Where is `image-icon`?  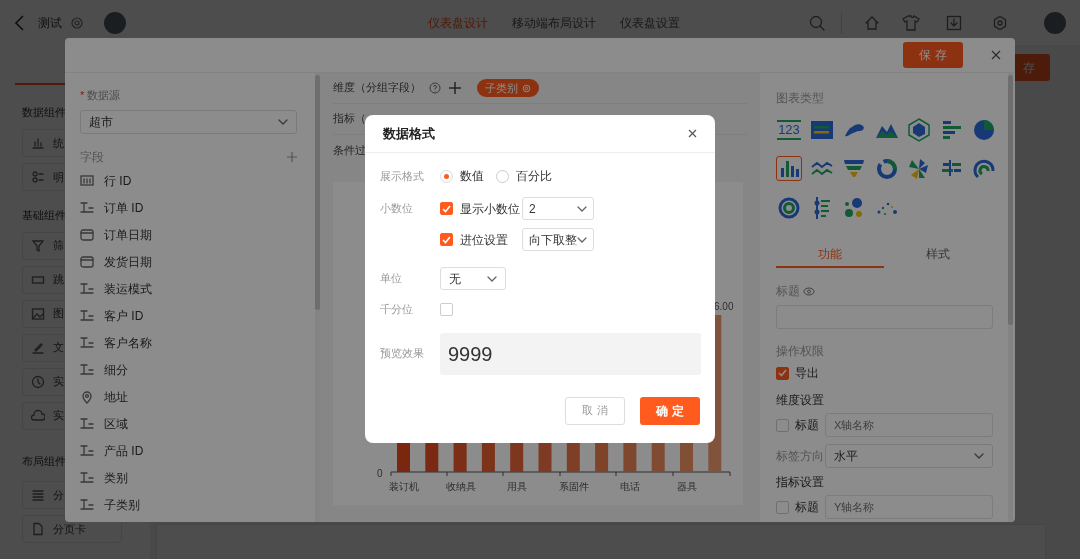
image-icon is located at coordinates (38, 313).